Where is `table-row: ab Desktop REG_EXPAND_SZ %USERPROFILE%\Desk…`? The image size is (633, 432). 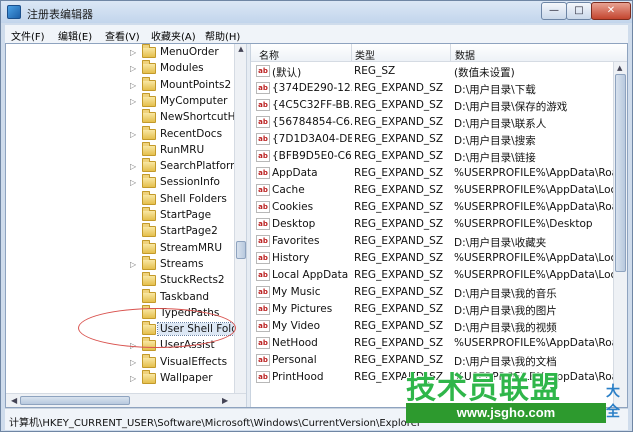
table-row: ab Desktop REG_EXPAND_SZ %USERPROFILE%\Desk… is located at coordinates (432, 224).